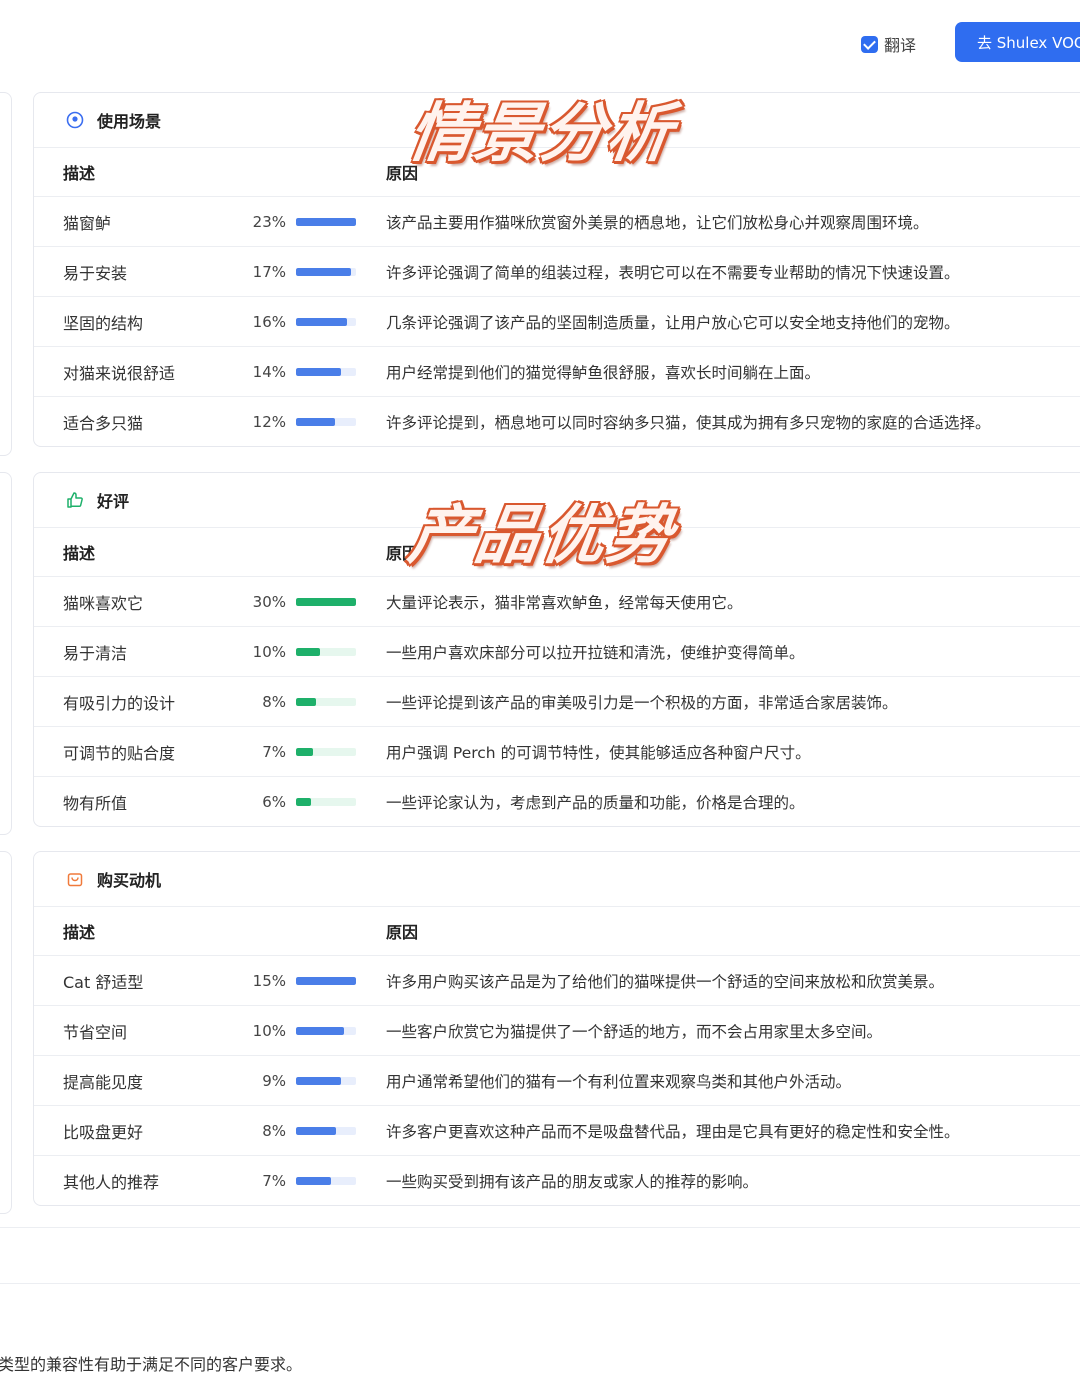 The height and width of the screenshot is (1398, 1080). I want to click on row-description: 易于清洁, so click(95, 653).